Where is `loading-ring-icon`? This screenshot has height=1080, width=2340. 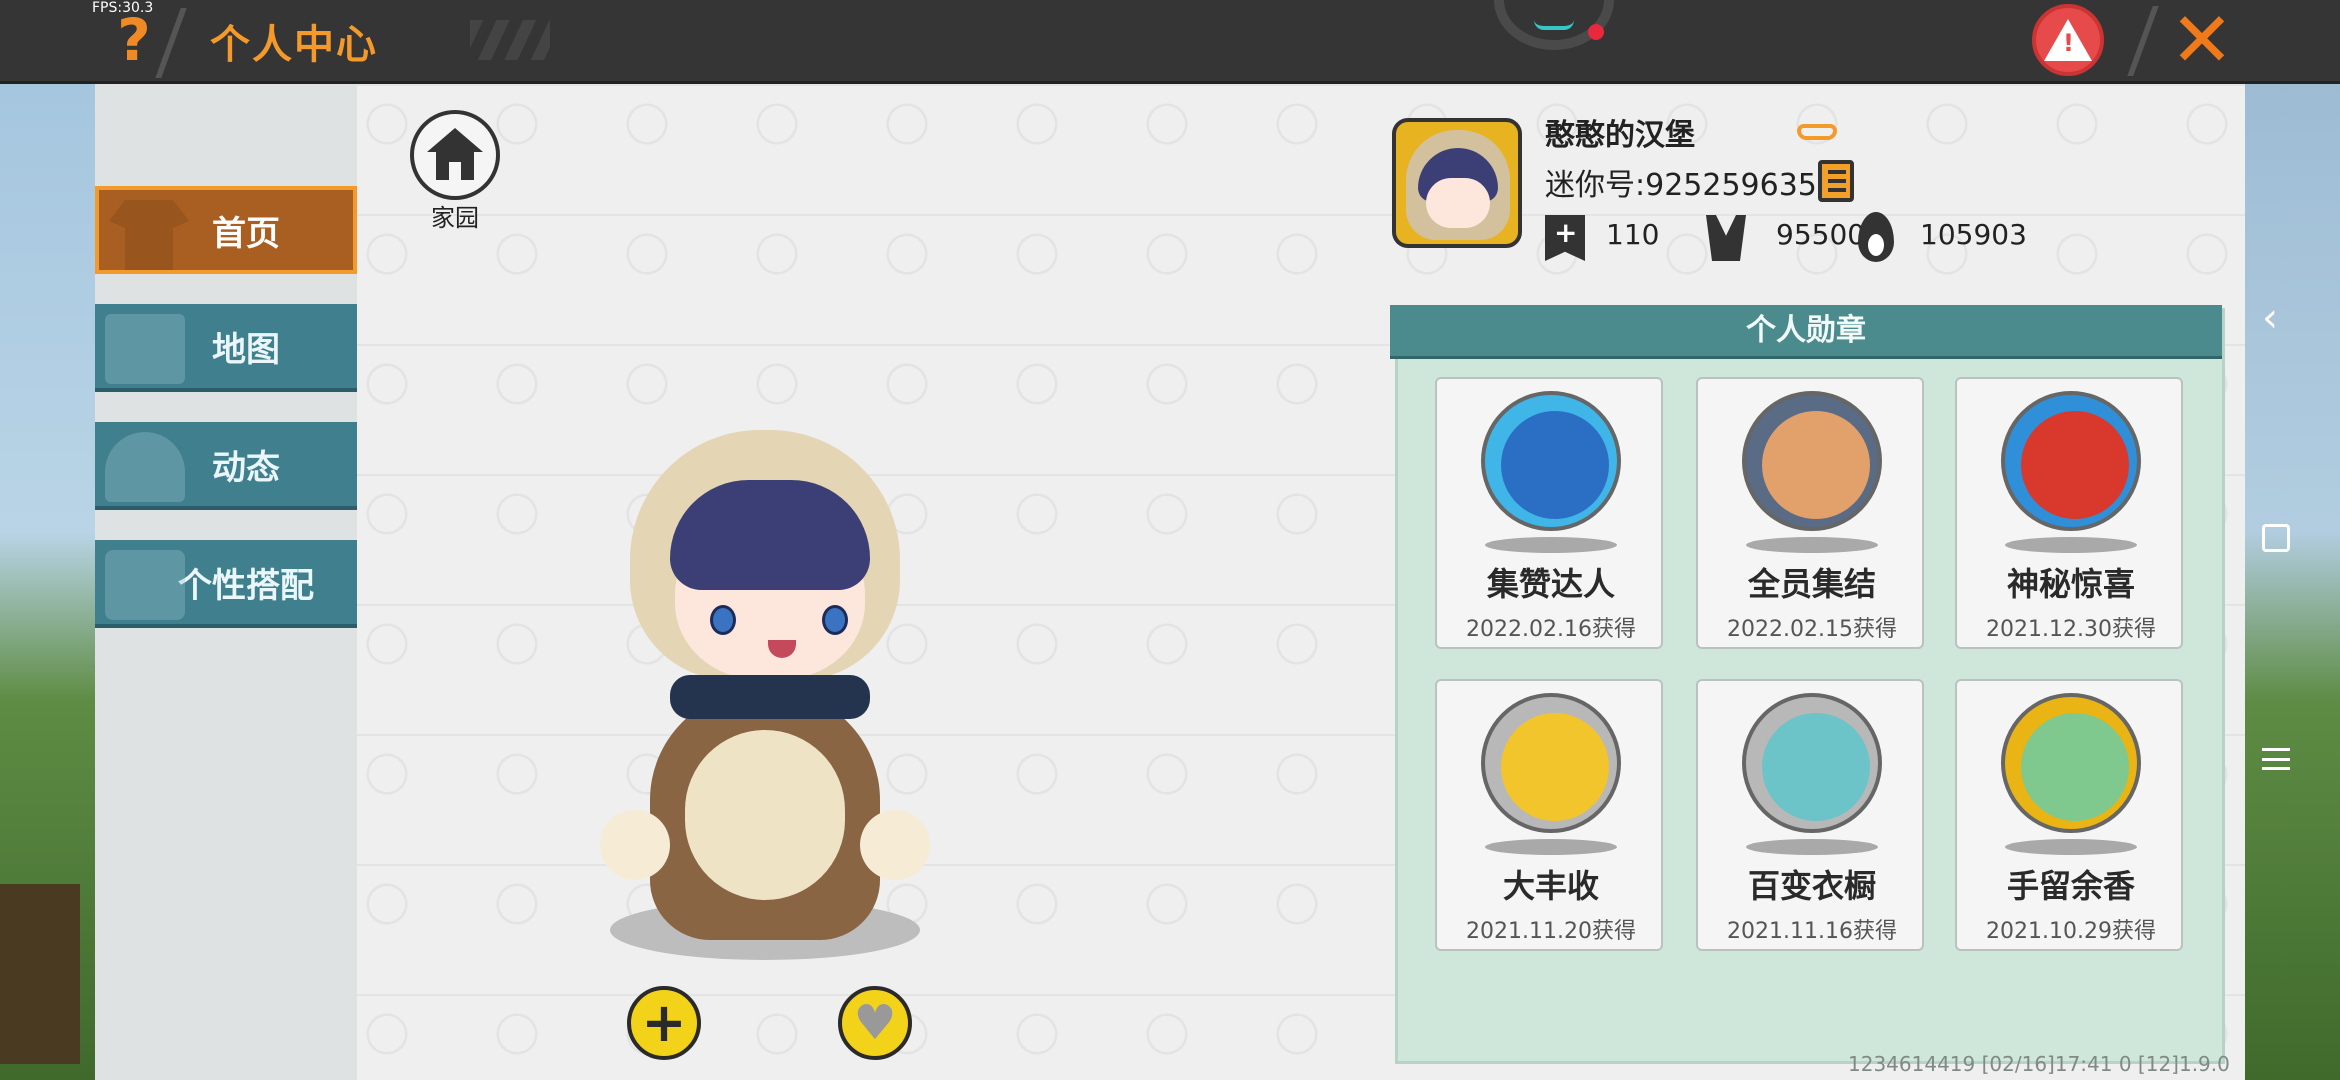
loading-ring-icon is located at coordinates (1554, 25).